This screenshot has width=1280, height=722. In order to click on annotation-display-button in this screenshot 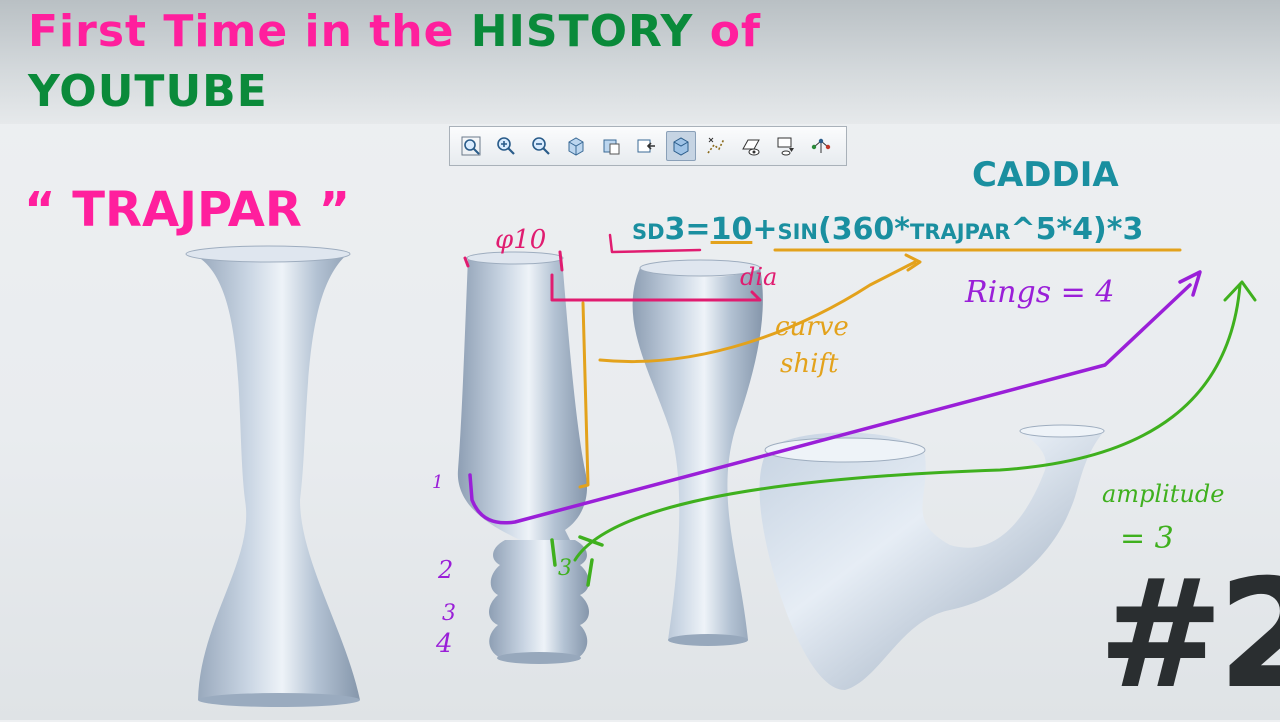, I will do `click(751, 146)`.